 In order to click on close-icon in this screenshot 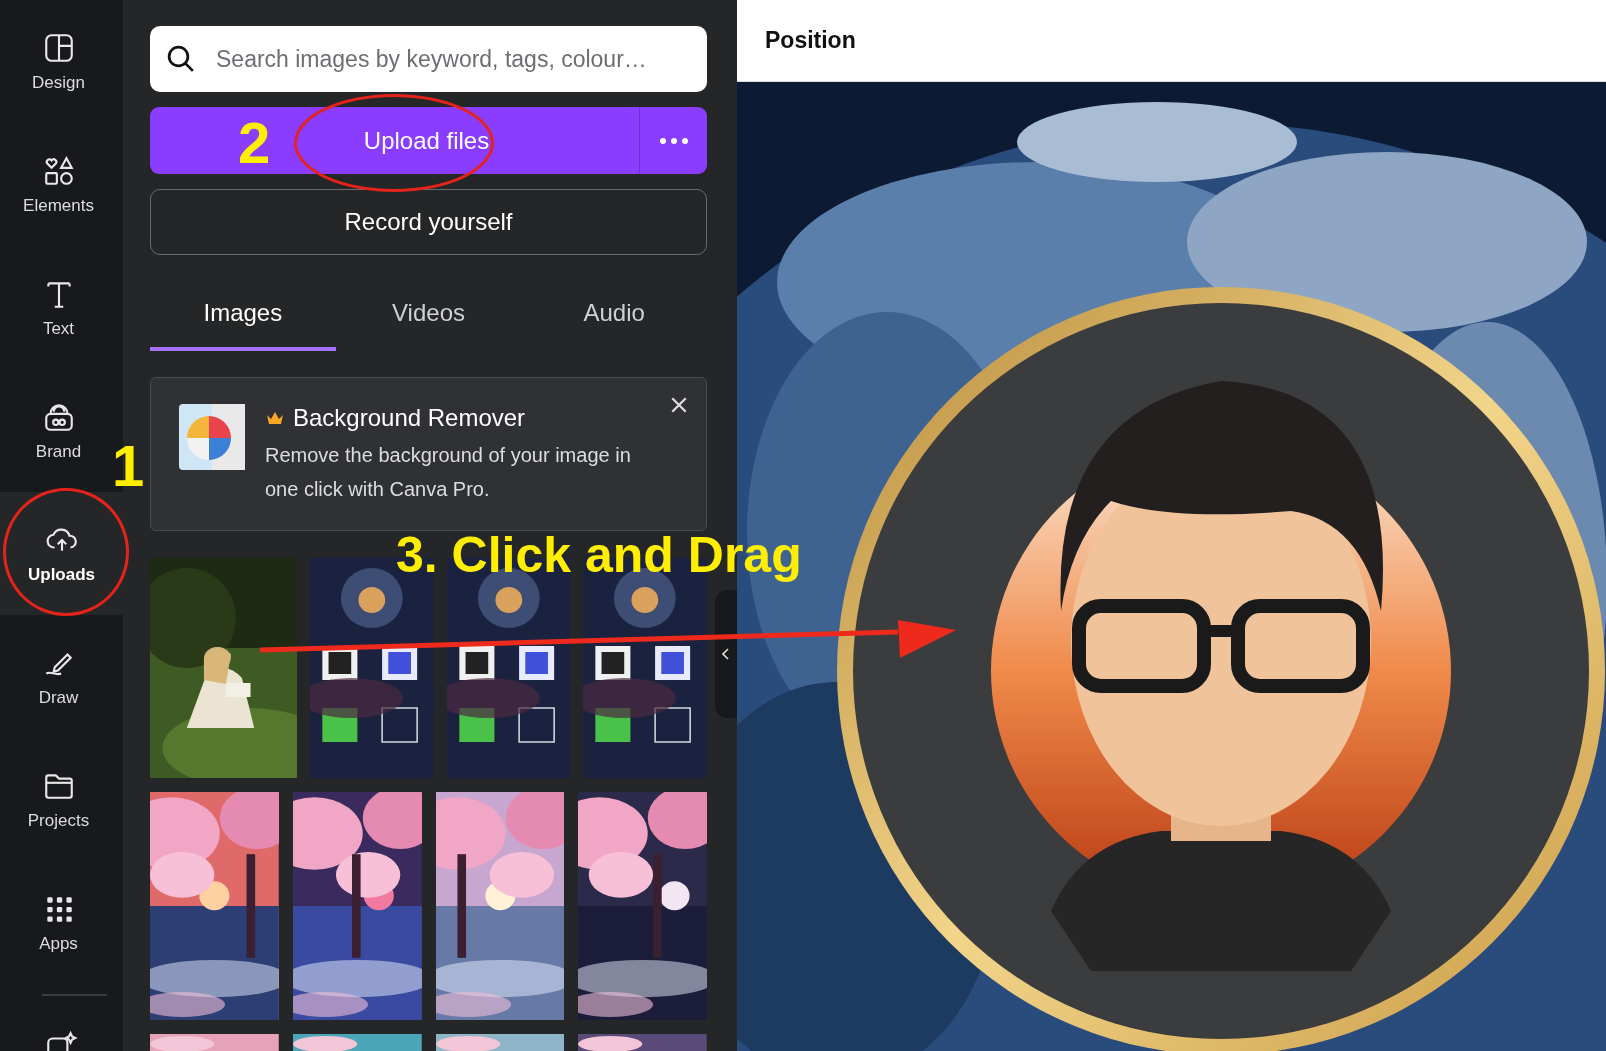, I will do `click(679, 405)`.